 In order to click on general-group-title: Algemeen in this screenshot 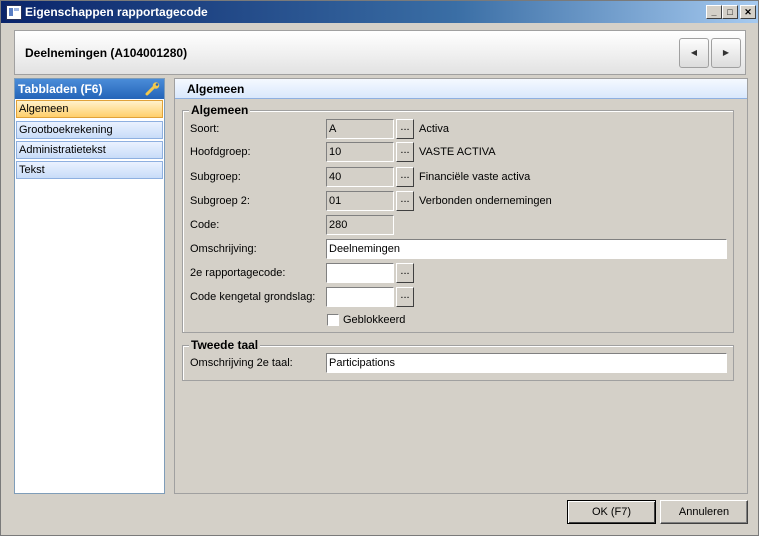, I will do `click(220, 110)`.